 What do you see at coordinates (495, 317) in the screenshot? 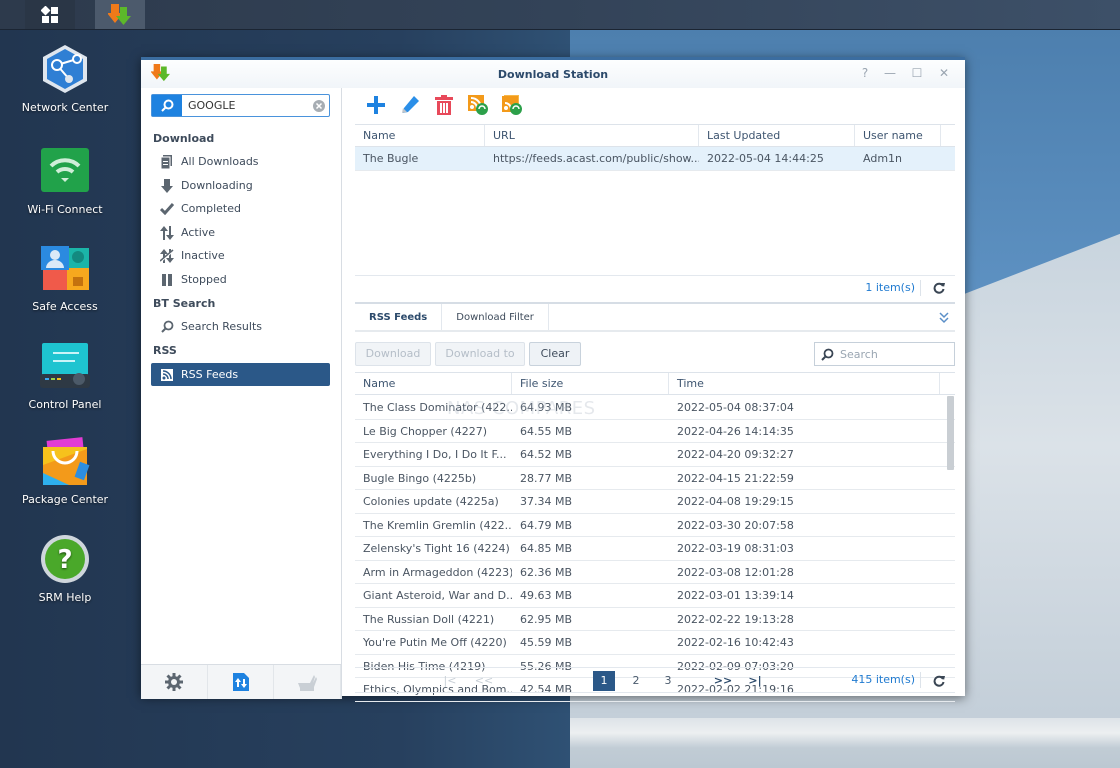
I see `tab-download-filter: Download Filter` at bounding box center [495, 317].